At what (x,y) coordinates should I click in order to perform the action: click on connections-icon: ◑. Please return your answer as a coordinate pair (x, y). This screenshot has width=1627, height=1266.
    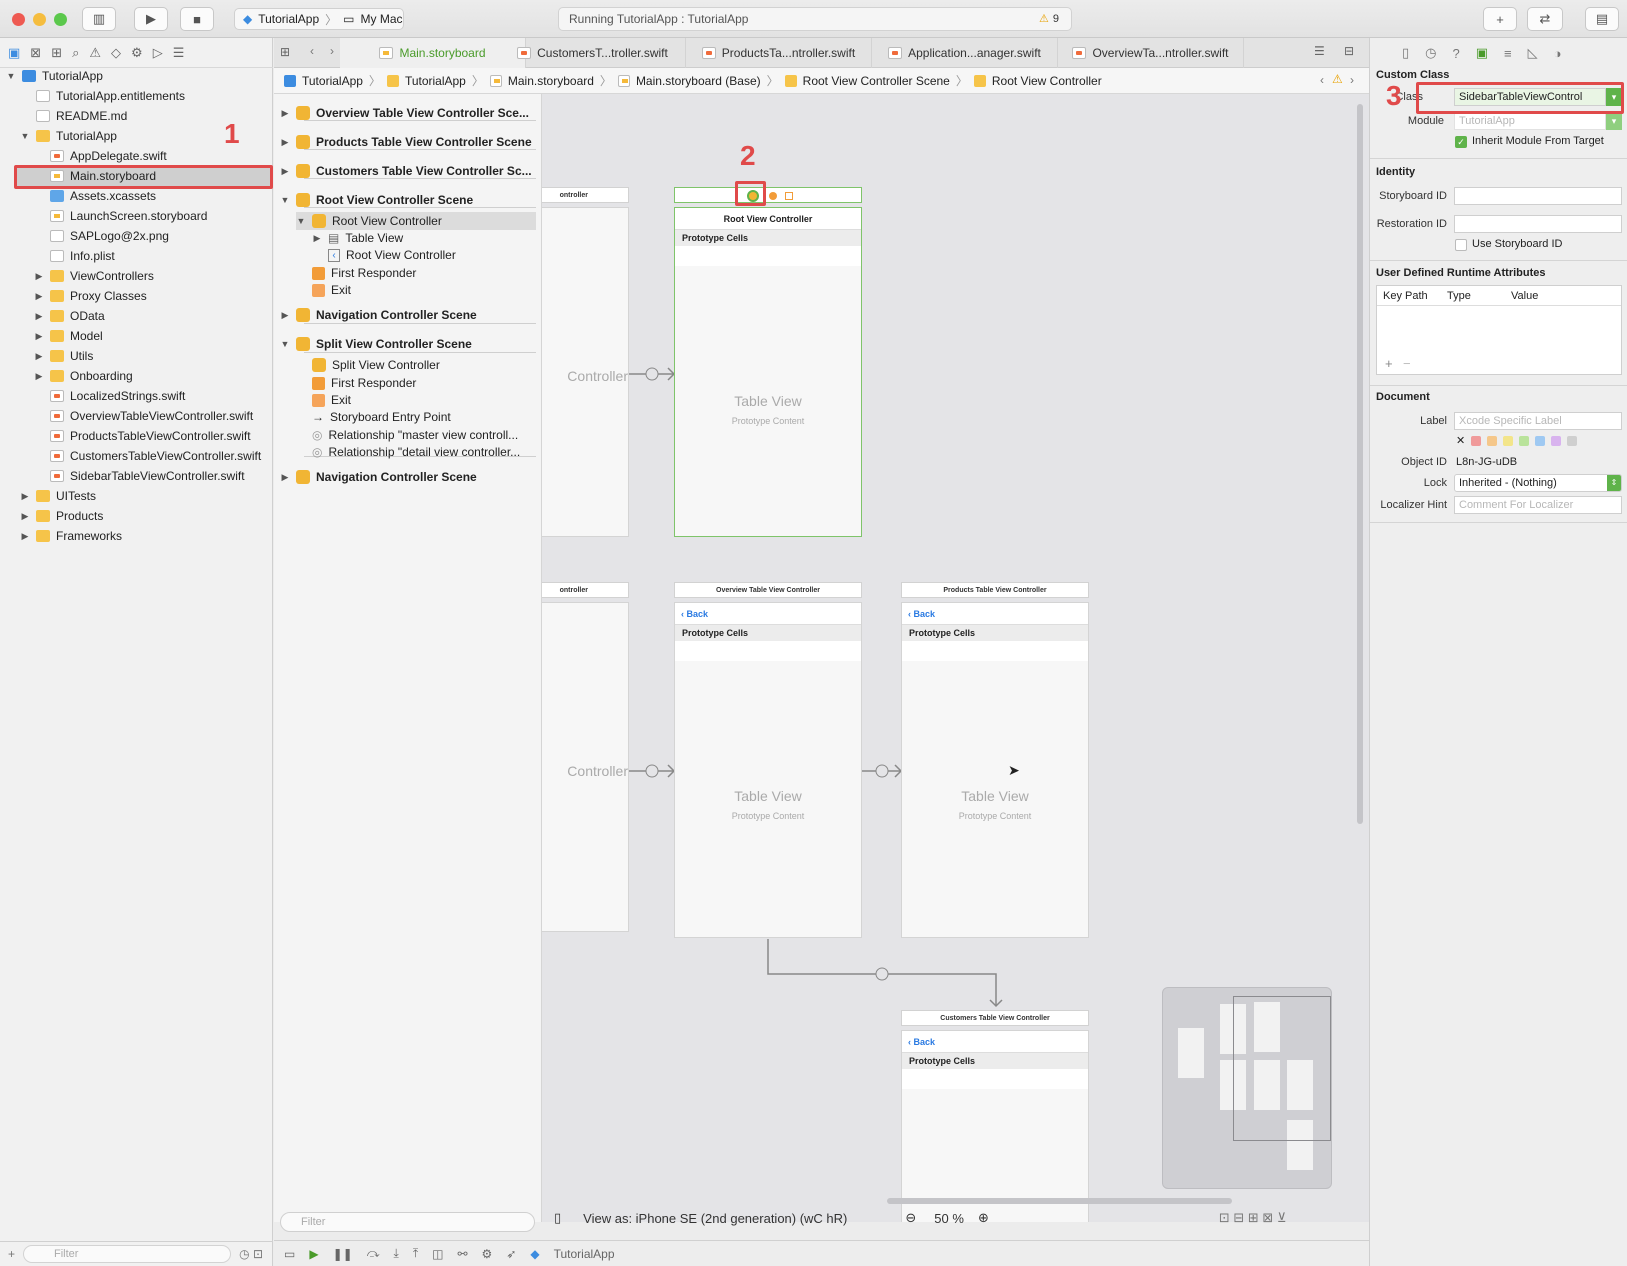
    Looking at the image, I should click on (1558, 53).